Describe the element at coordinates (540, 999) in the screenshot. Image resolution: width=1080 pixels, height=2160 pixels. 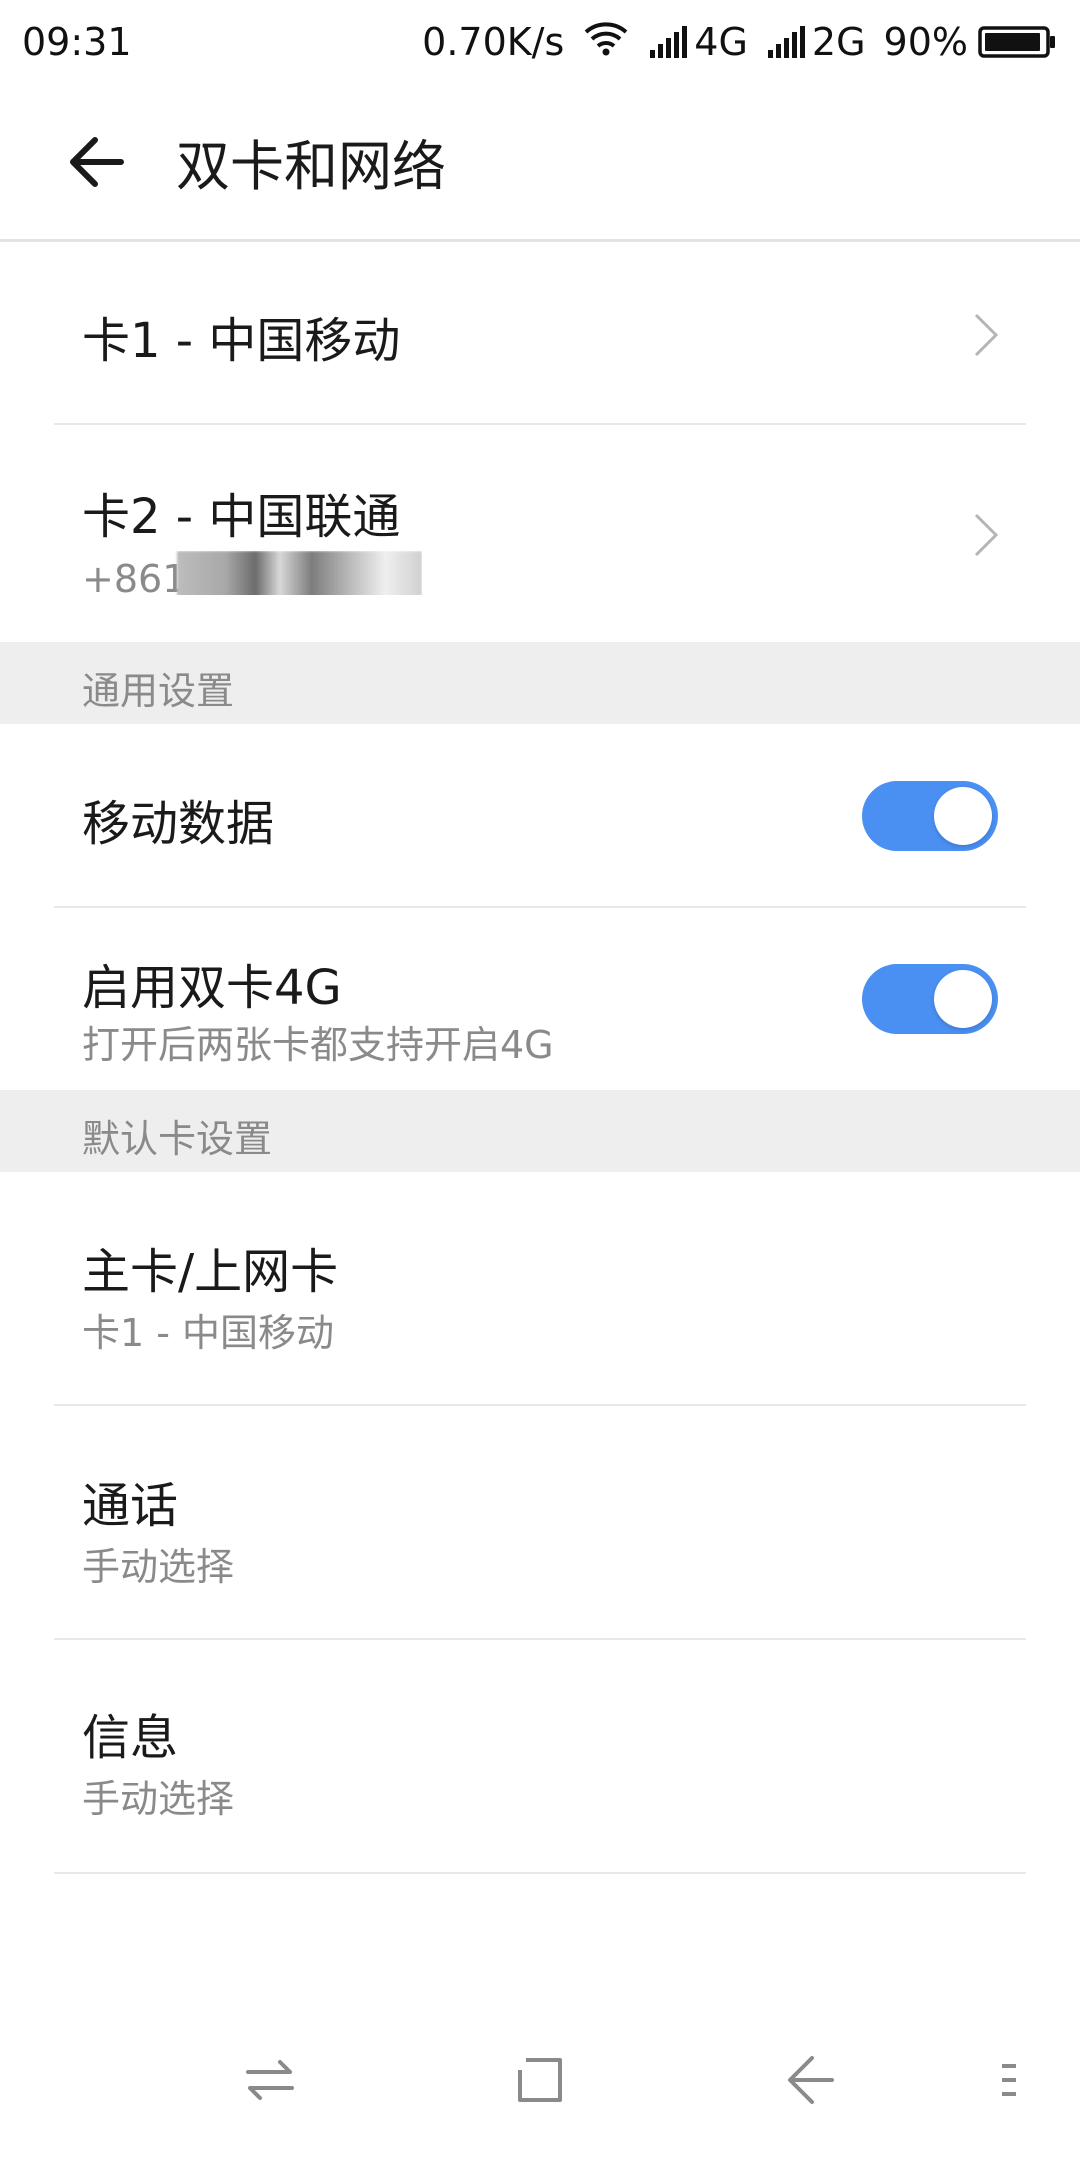
I see `dual-4g-row: 启用双卡4G 打开后两张卡都支持开启4G` at that location.